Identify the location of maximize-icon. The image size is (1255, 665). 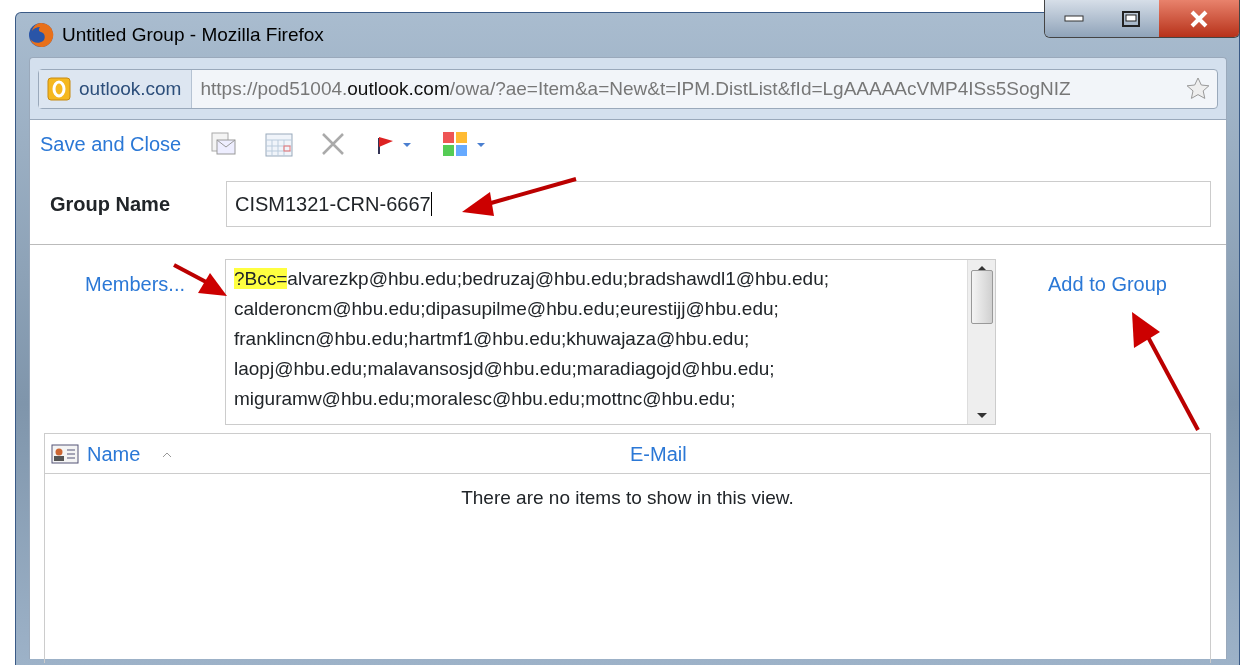
(1130, 18).